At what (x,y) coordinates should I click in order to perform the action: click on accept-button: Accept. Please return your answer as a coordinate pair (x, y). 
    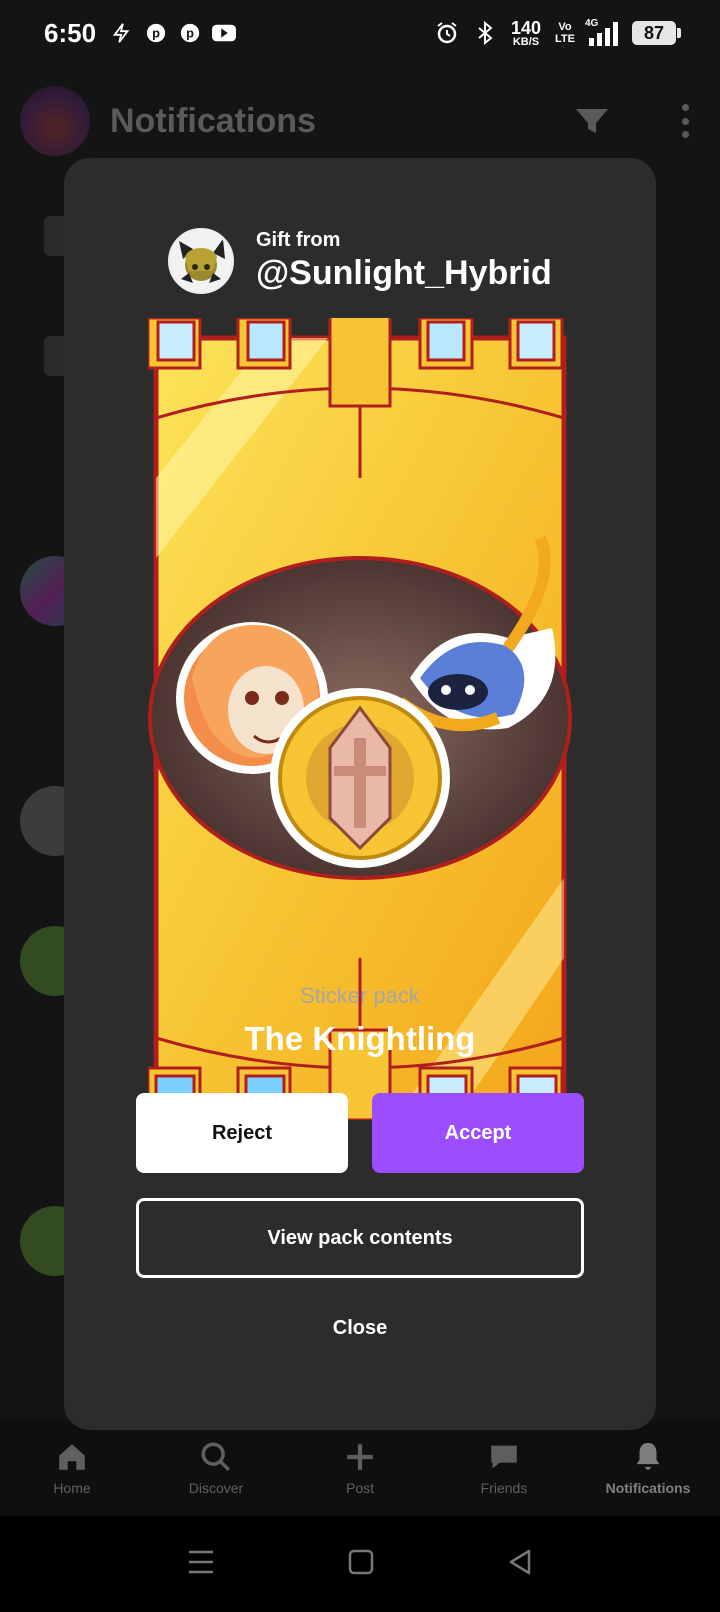
    Looking at the image, I should click on (478, 1133).